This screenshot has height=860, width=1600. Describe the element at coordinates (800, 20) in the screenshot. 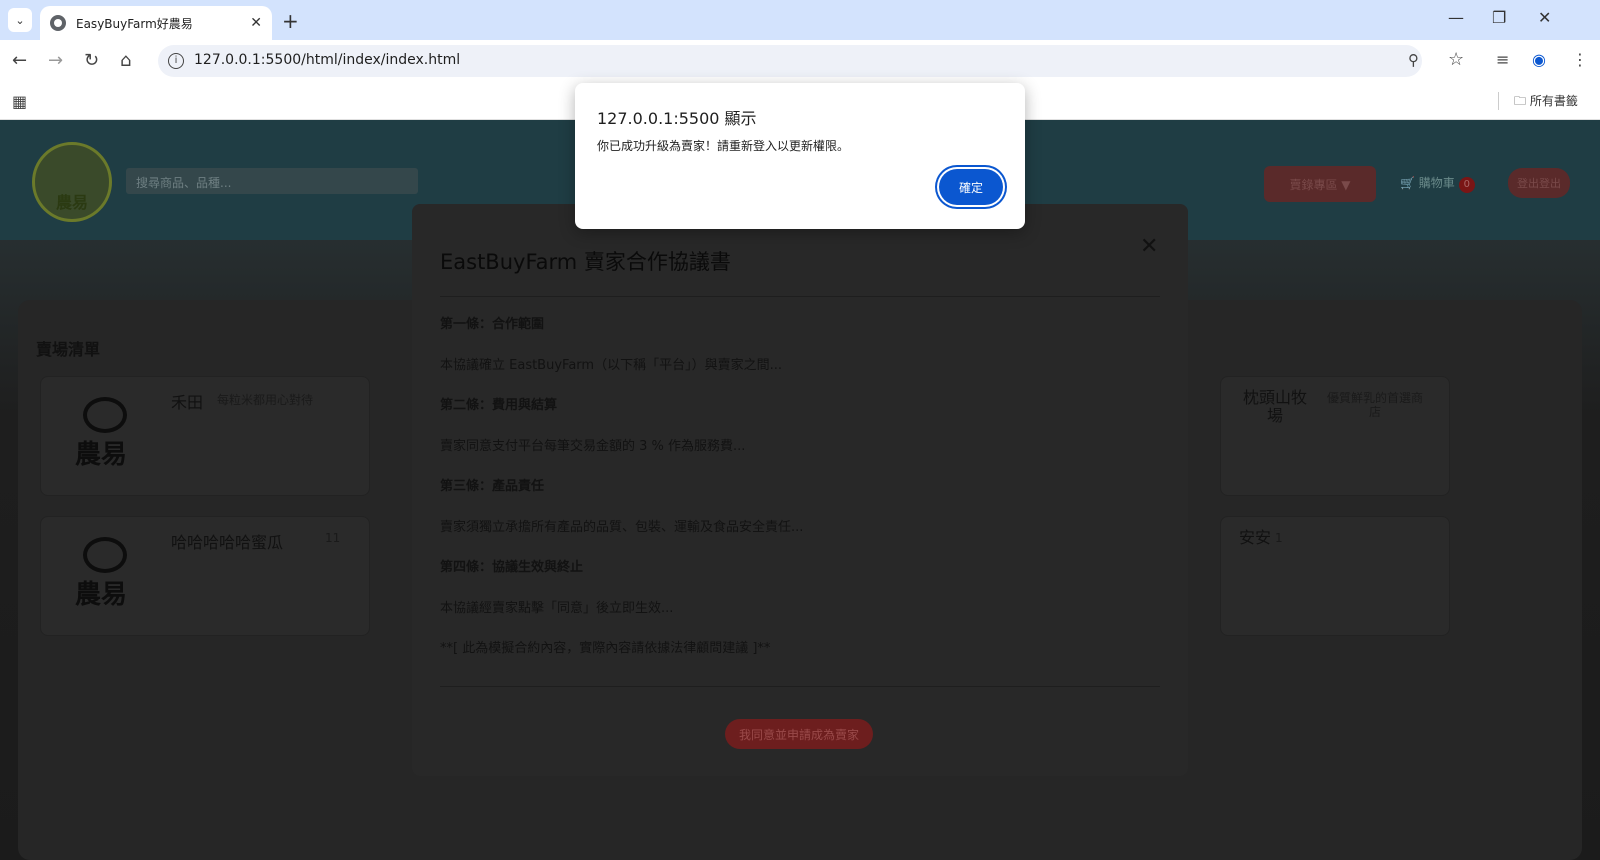

I see `browser-tab-bar: ⌄ EasyBuyFarm好農易 ✕ + — ❐ ✕` at that location.